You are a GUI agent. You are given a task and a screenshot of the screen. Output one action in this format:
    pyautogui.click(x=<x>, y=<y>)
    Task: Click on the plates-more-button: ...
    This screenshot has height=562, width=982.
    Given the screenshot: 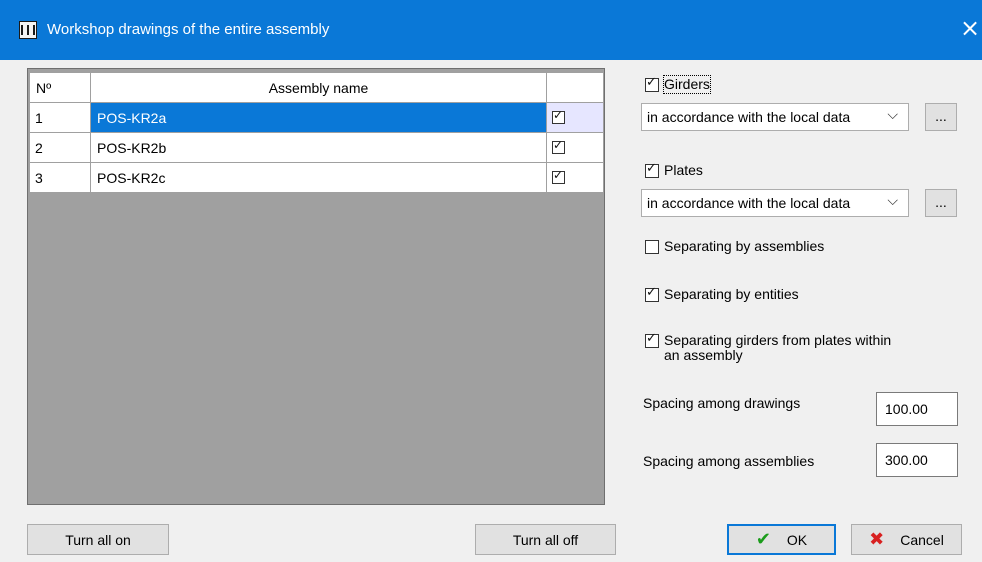 What is the action you would take?
    pyautogui.click(x=941, y=203)
    